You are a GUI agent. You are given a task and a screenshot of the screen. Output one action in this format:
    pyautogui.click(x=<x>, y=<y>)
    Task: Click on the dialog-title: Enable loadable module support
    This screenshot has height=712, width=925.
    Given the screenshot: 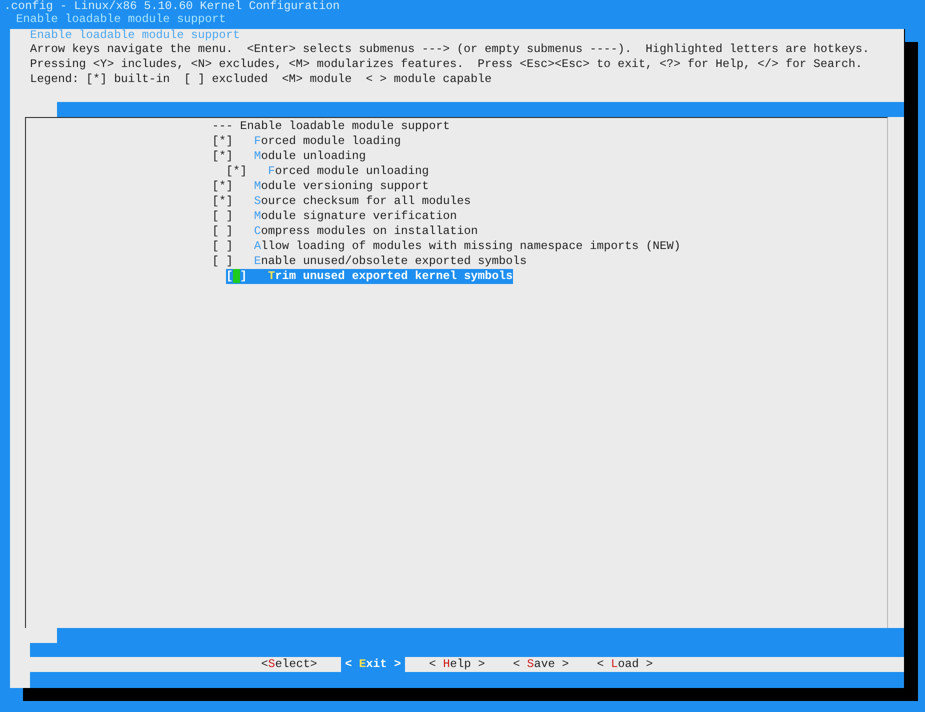 What is the action you would take?
    pyautogui.click(x=135, y=35)
    